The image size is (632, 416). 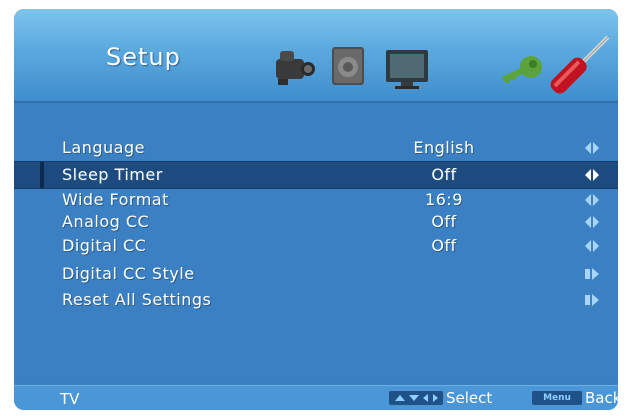 I want to click on select-hint: Select, so click(x=469, y=398).